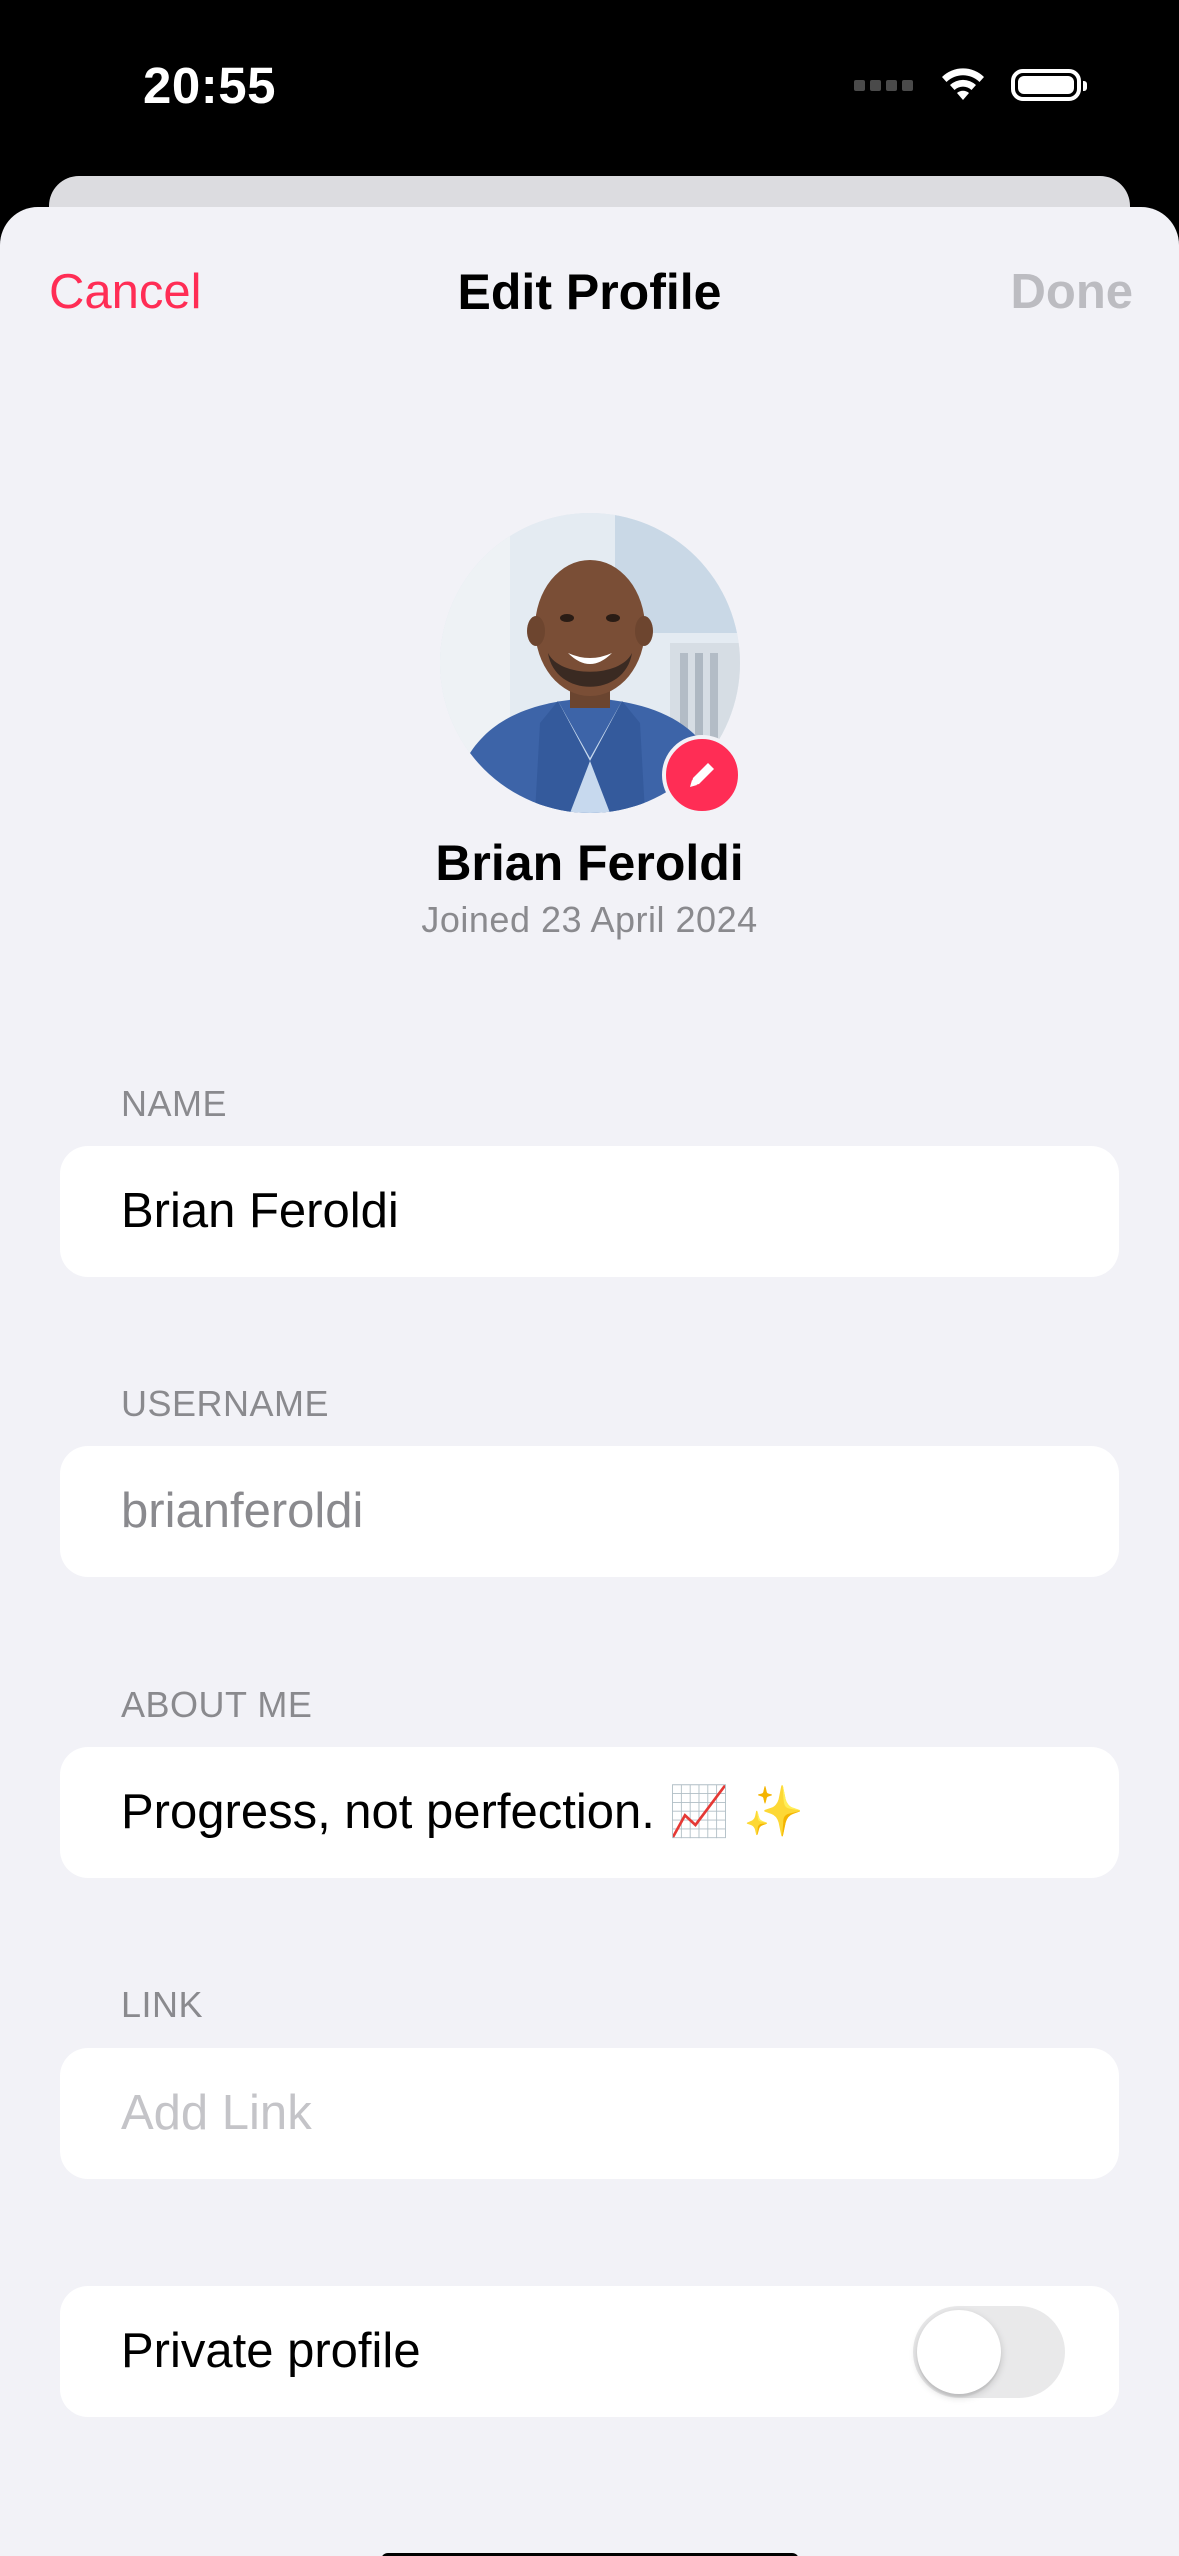 This screenshot has height=2556, width=1179. What do you see at coordinates (589, 1211) in the screenshot?
I see `name-field: Brian Feroldi` at bounding box center [589, 1211].